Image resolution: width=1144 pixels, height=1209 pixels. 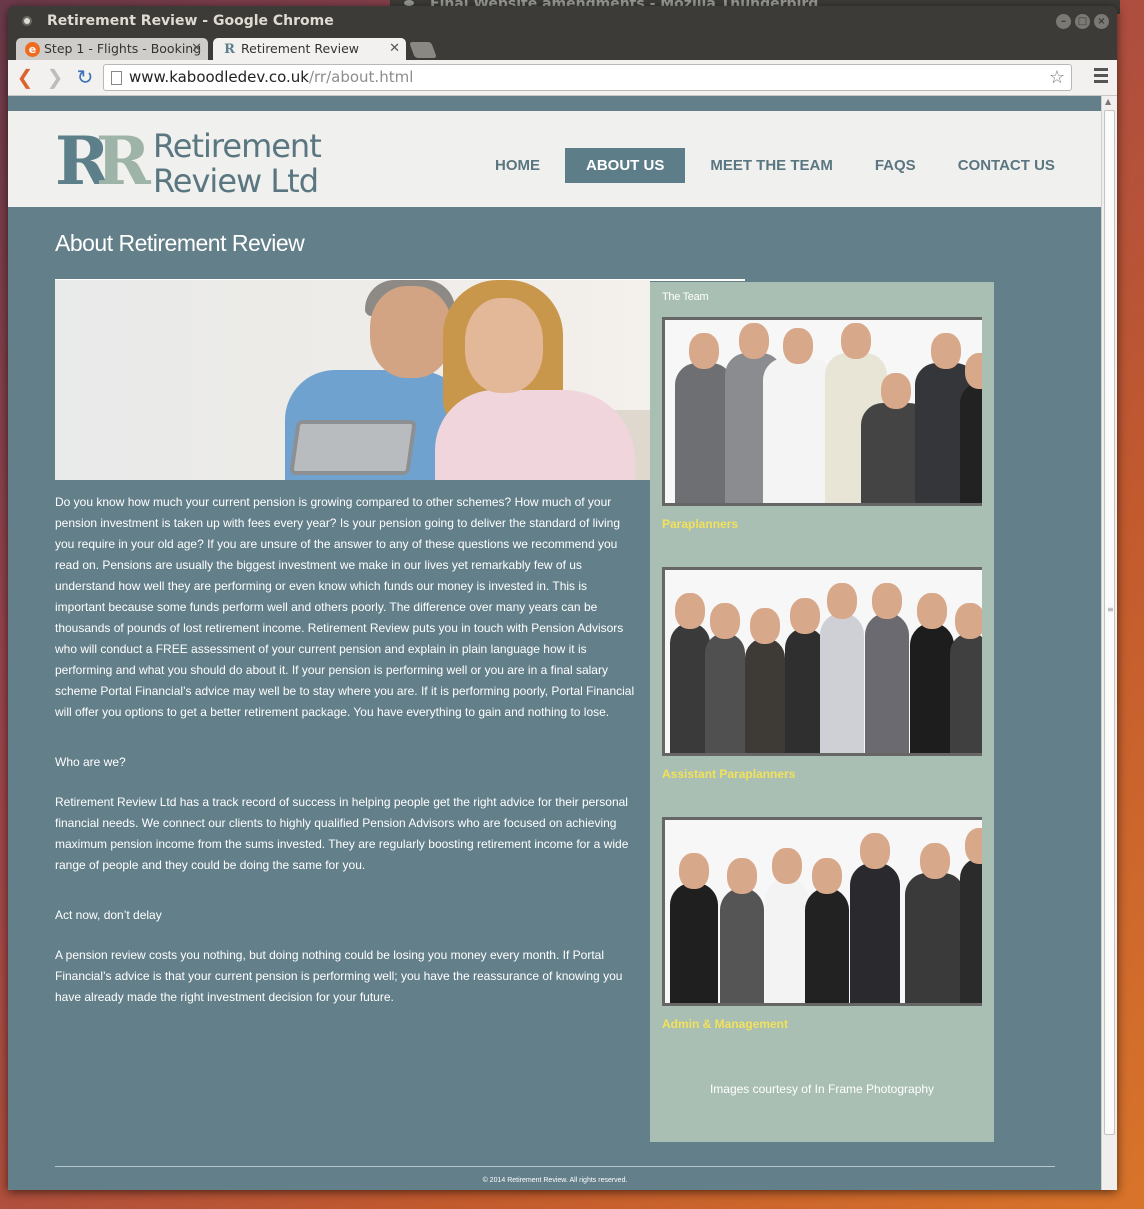 What do you see at coordinates (90, 762) in the screenshot?
I see `section-heading: Who are we?` at bounding box center [90, 762].